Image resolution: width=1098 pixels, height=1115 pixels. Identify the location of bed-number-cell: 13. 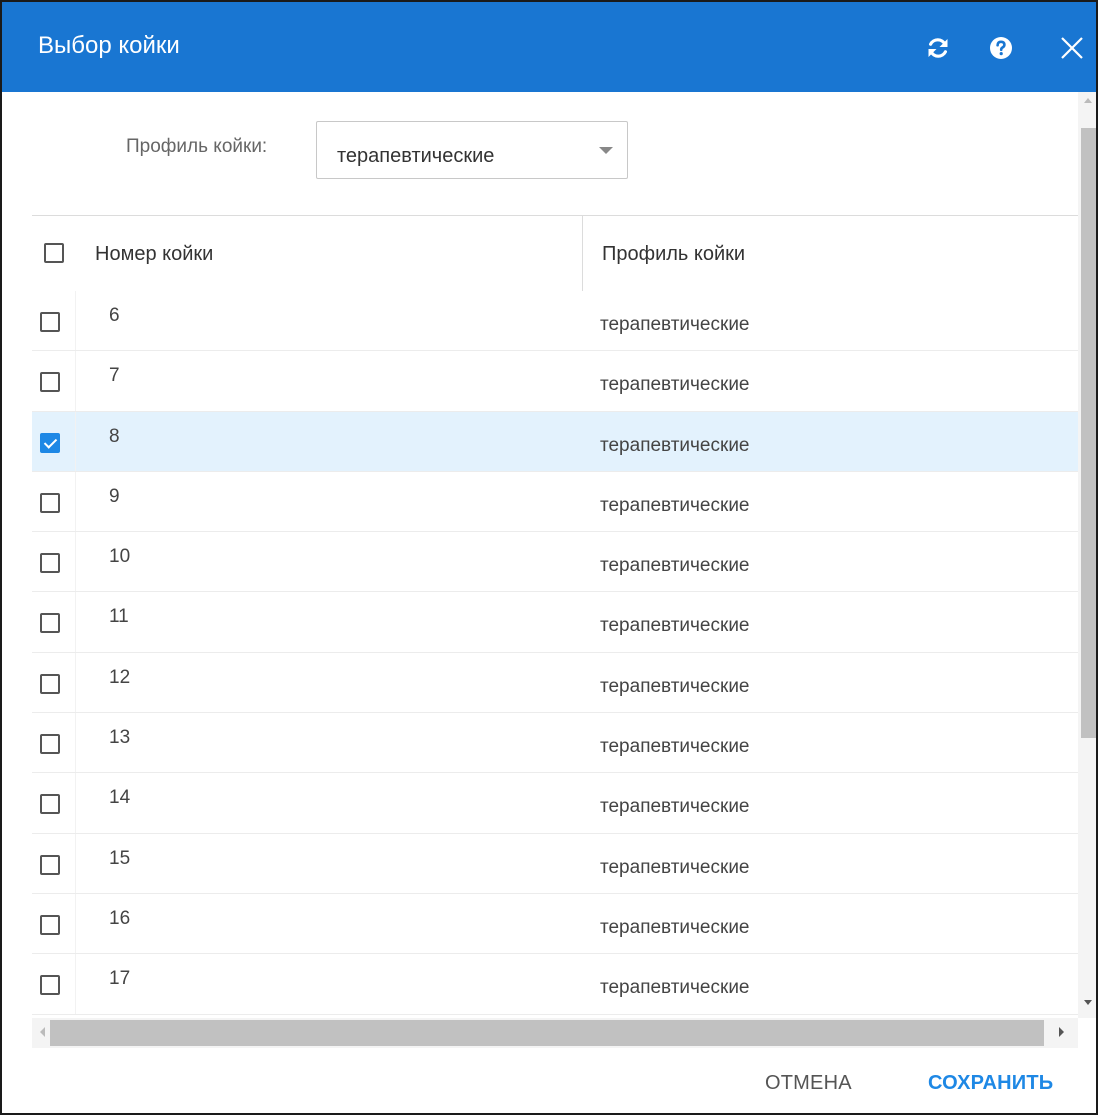
(120, 738).